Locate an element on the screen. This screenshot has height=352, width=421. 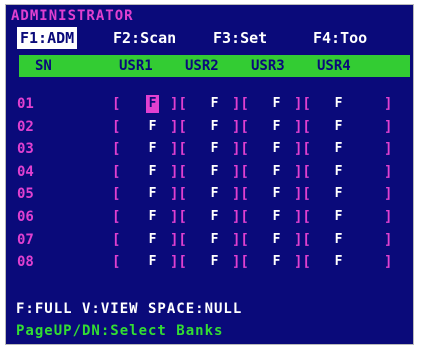
table-row: 01 [ ][ ][ ][] F F F F is located at coordinates (209, 104).